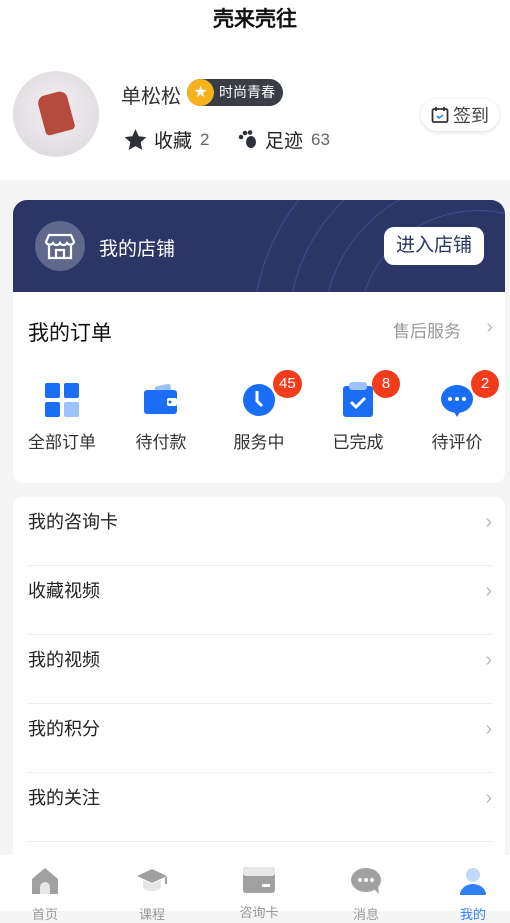 The height and width of the screenshot is (923, 510). Describe the element at coordinates (259, 912) in the screenshot. I see `tab-label: 咨询卡` at that location.